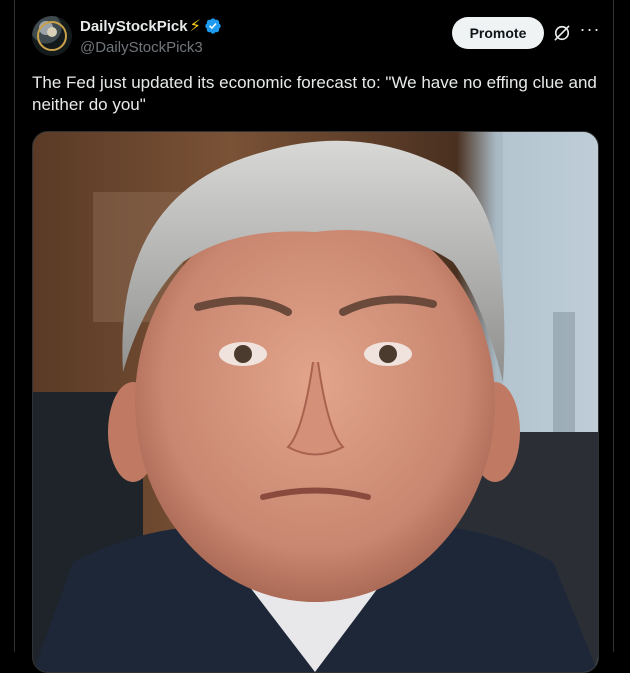  I want to click on handle: @DailyStockPick3, so click(151, 47).